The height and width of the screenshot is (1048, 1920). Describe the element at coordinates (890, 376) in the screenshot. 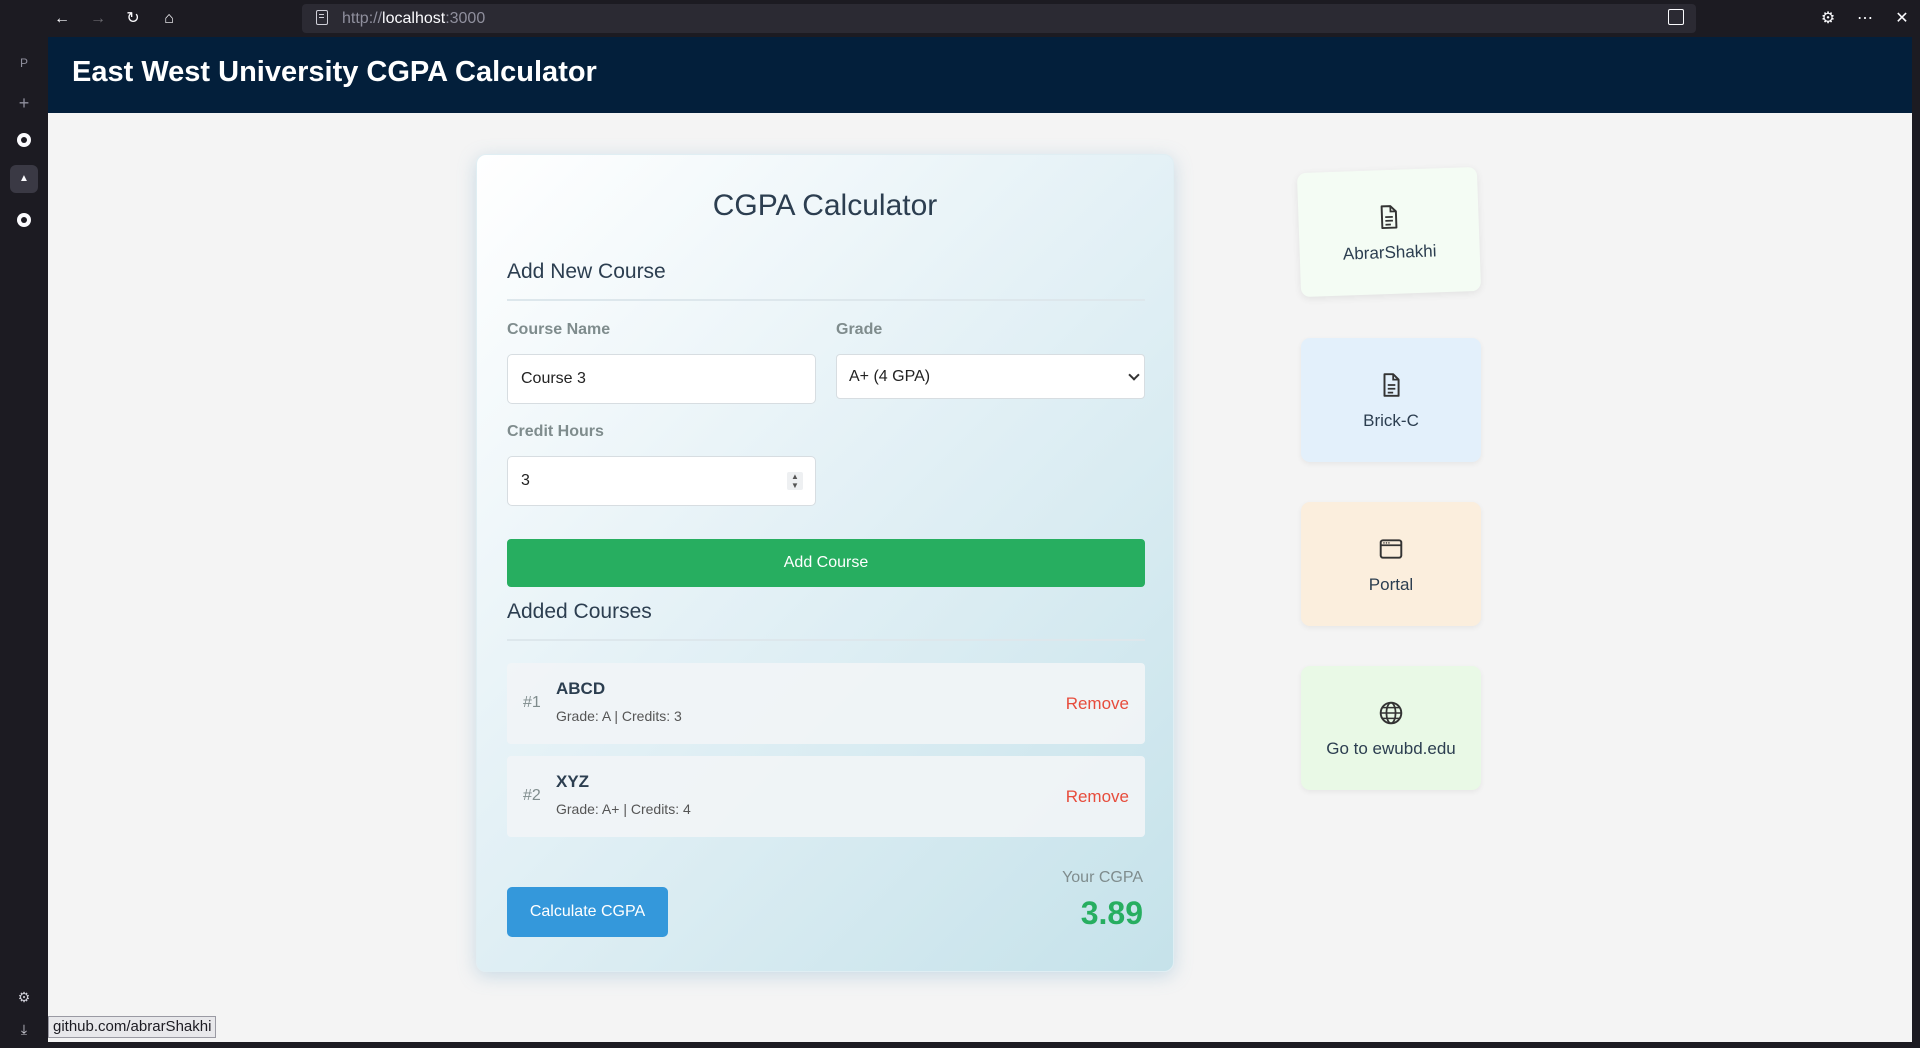

I see `grade-select-value: A+ (4 GPA)` at that location.